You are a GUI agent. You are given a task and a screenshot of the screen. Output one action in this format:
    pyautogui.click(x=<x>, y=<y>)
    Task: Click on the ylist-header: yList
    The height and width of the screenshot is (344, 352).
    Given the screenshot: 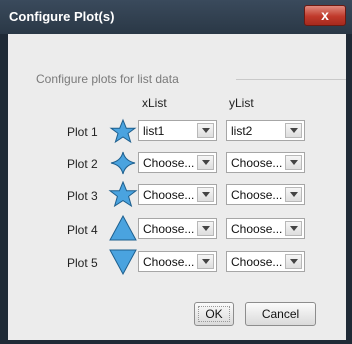 What is the action you would take?
    pyautogui.click(x=241, y=103)
    